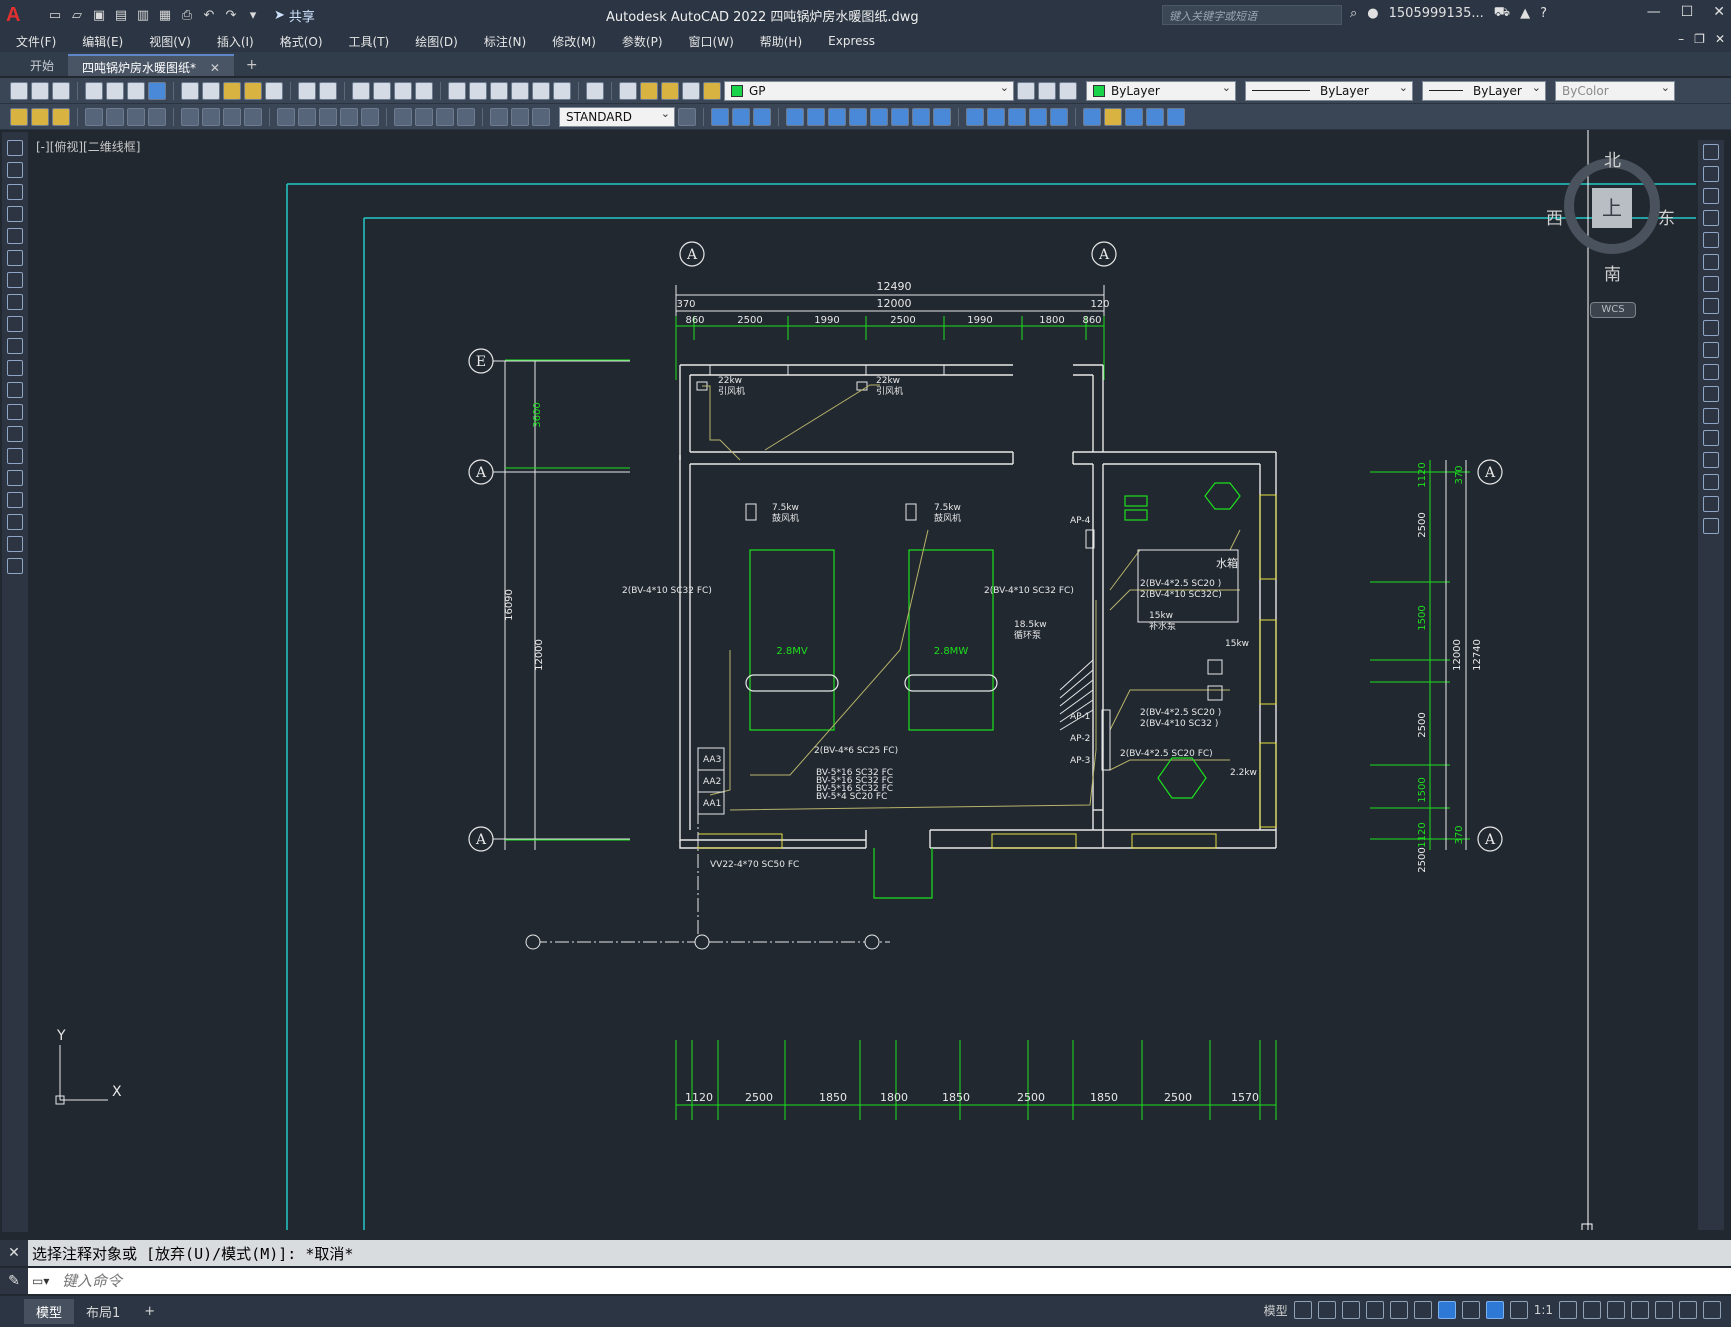 This screenshot has height=1327, width=1731. Describe the element at coordinates (711, 41) in the screenshot. I see `menu-window: 窗口(W)` at that location.